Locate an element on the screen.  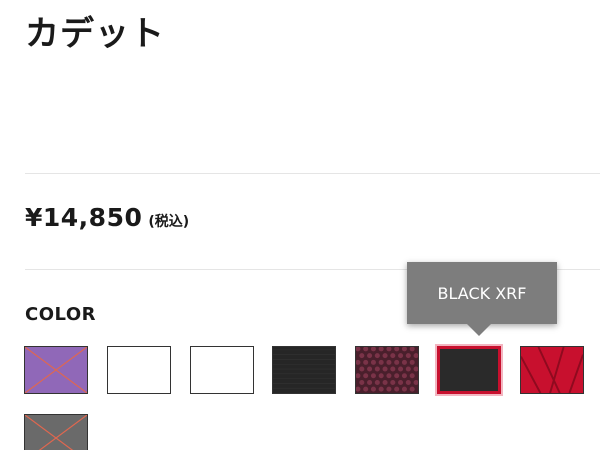
product-price: ¥14,850 is located at coordinates (84, 217).